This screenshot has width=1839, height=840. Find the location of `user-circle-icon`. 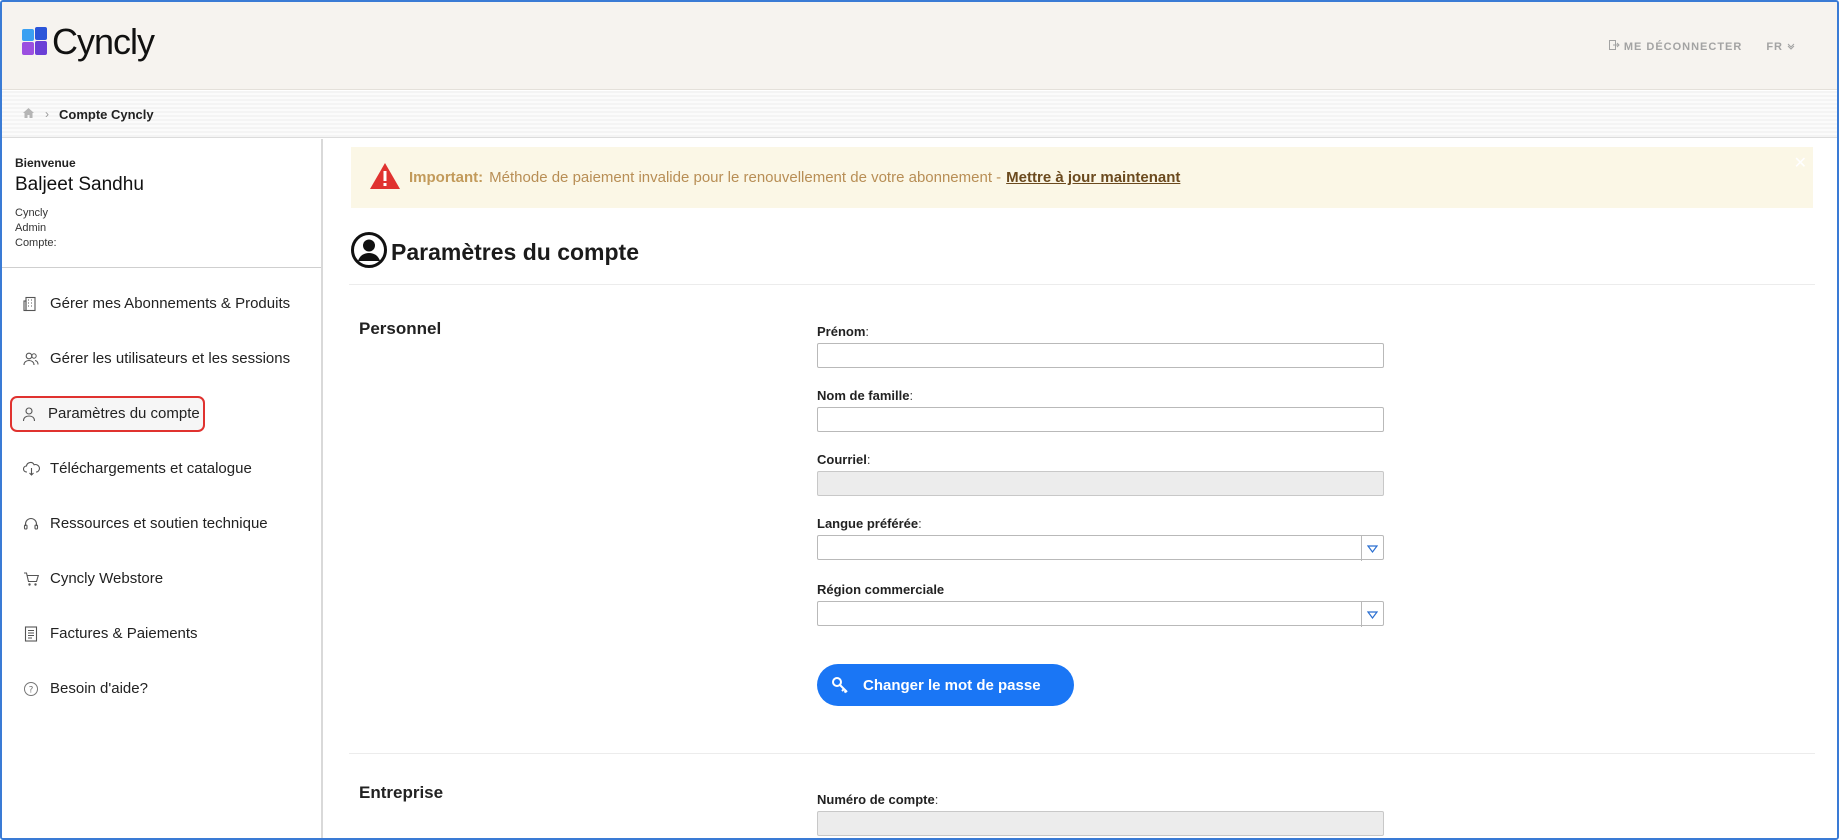

user-circle-icon is located at coordinates (369, 252).